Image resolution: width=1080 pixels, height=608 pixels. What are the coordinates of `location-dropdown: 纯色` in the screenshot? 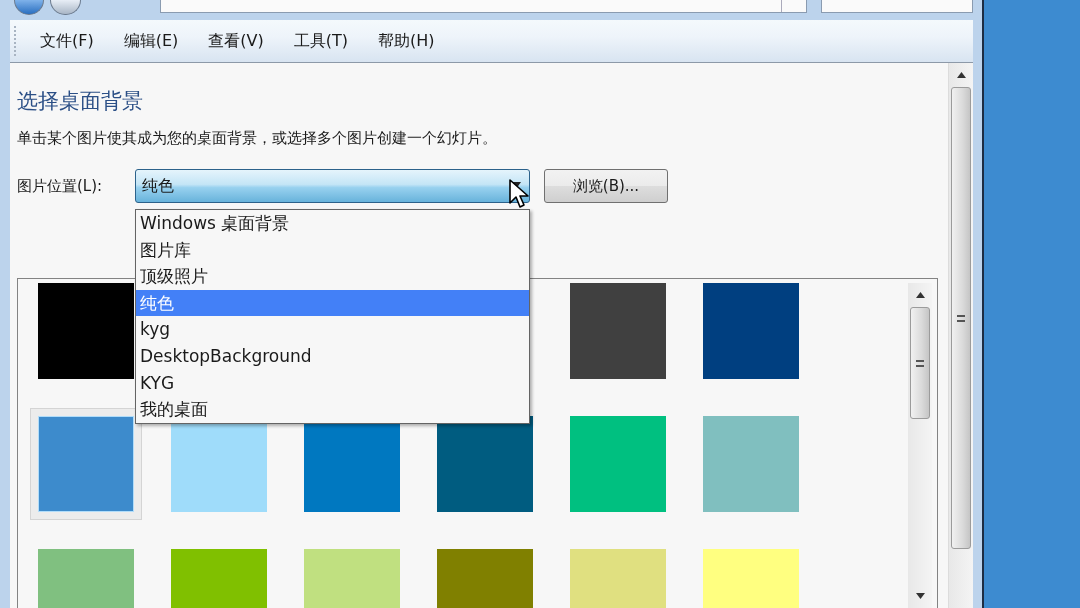 It's located at (332, 186).